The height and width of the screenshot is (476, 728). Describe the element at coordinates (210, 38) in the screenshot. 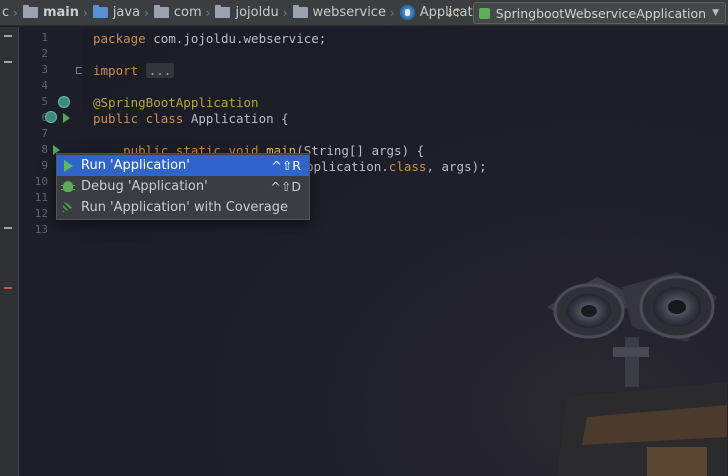

I see `code-line-1: package com.jojoldu.webservice;` at that location.